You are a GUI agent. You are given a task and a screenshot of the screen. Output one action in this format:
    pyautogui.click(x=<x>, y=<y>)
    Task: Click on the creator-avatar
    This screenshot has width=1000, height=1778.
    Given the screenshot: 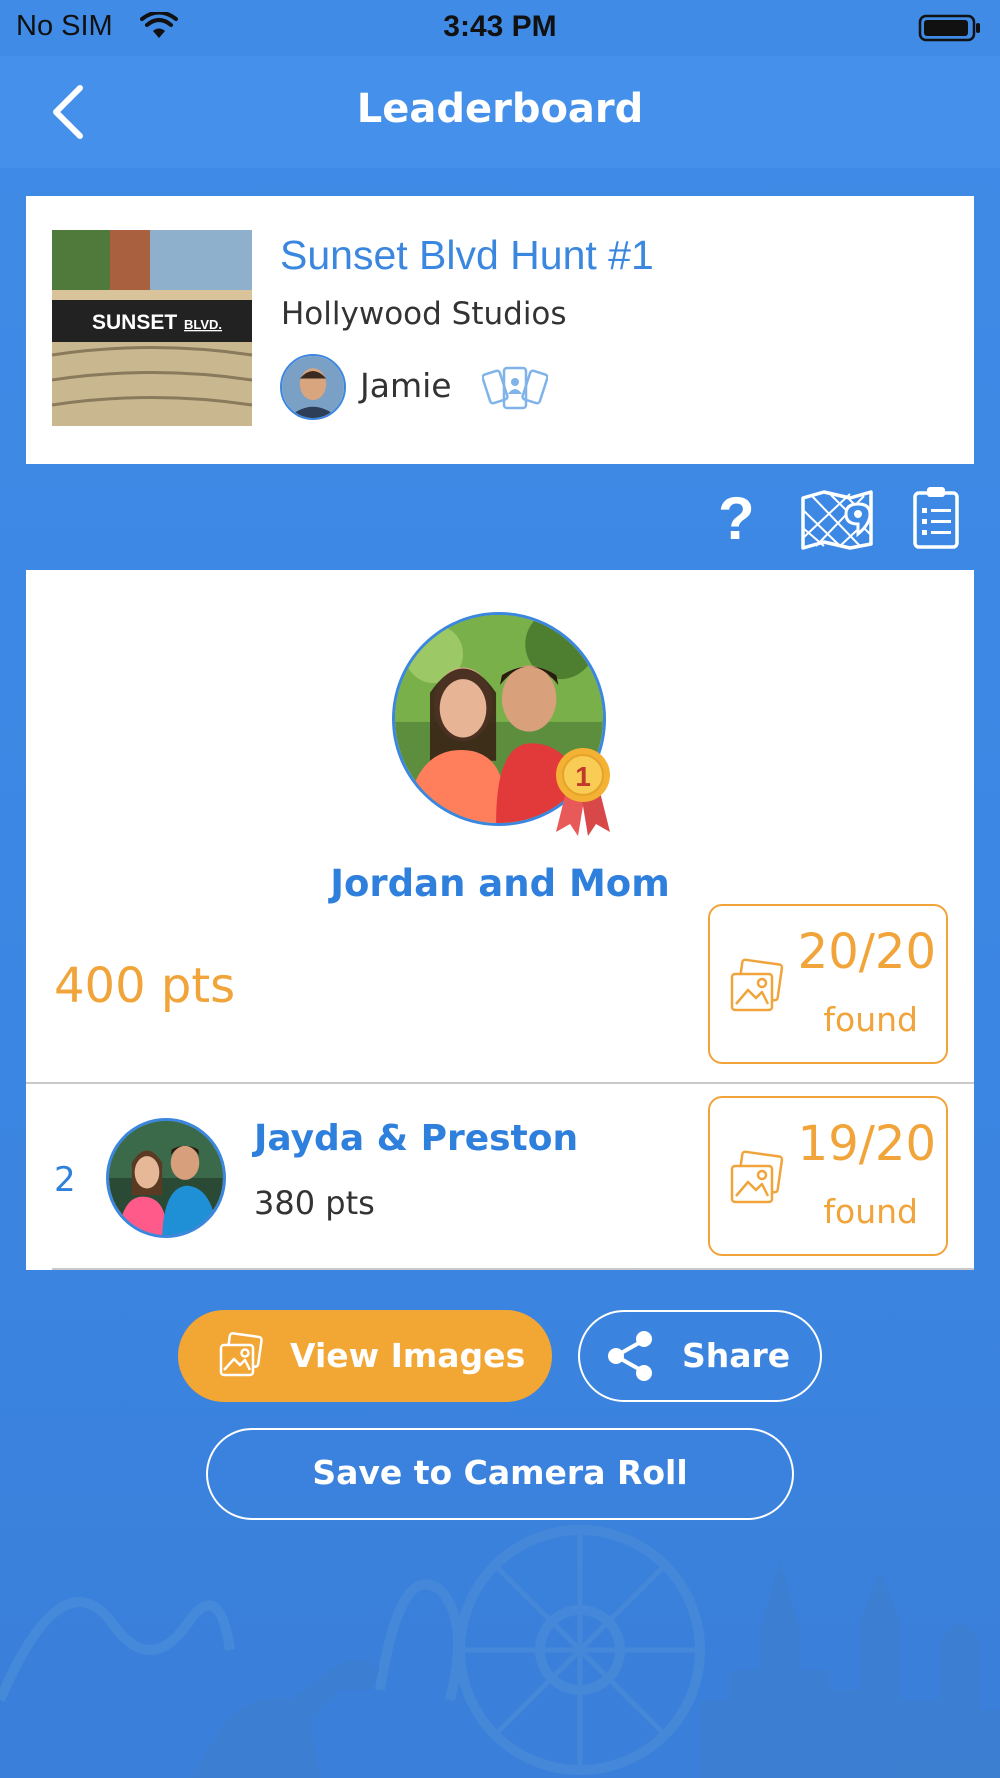 What is the action you would take?
    pyautogui.click(x=313, y=387)
    